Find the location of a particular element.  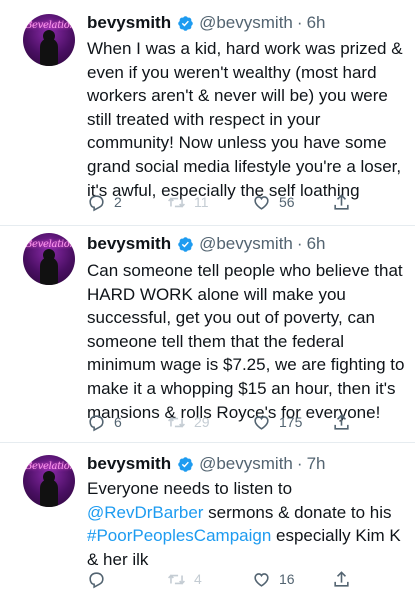

reply-count: 6 is located at coordinates (118, 422).